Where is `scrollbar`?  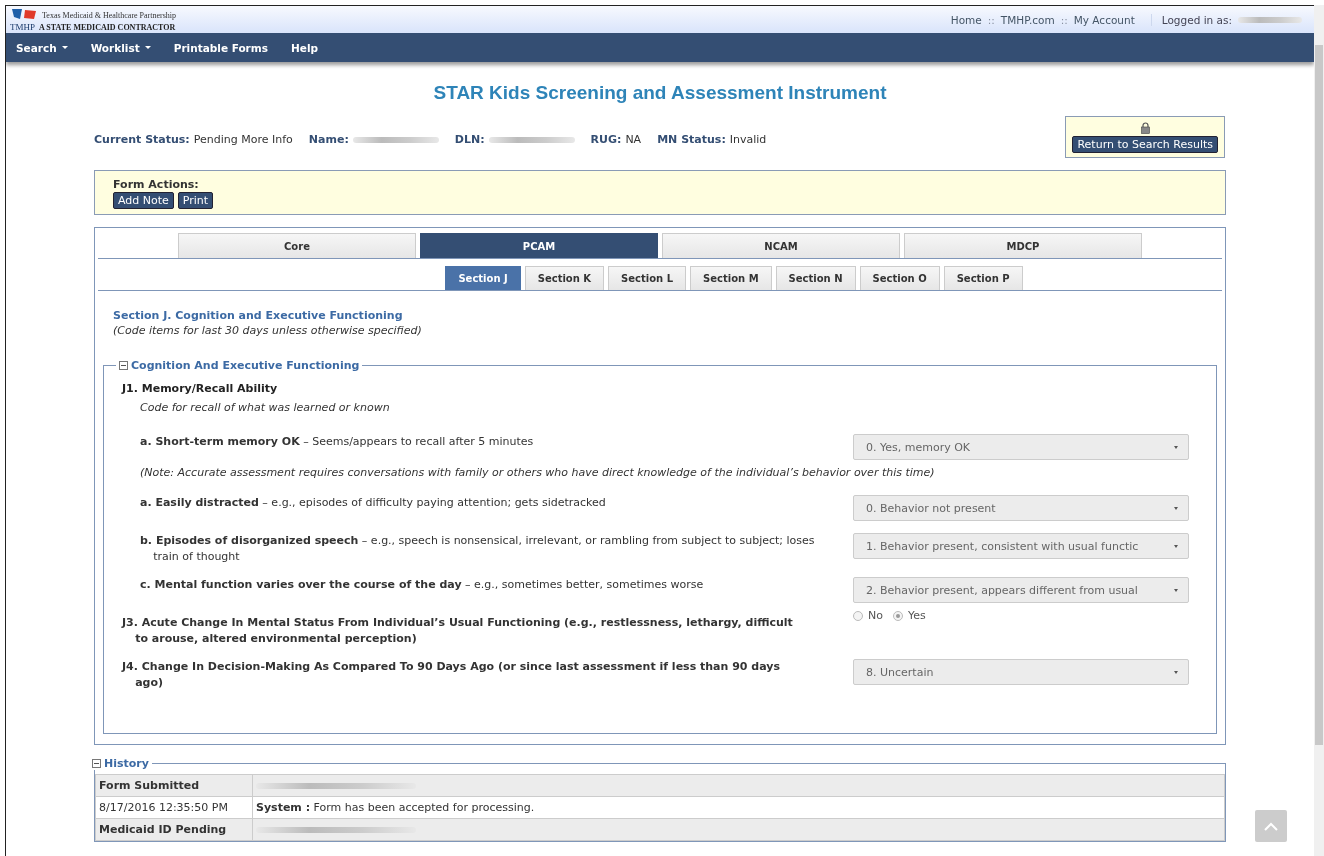 scrollbar is located at coordinates (1319, 430).